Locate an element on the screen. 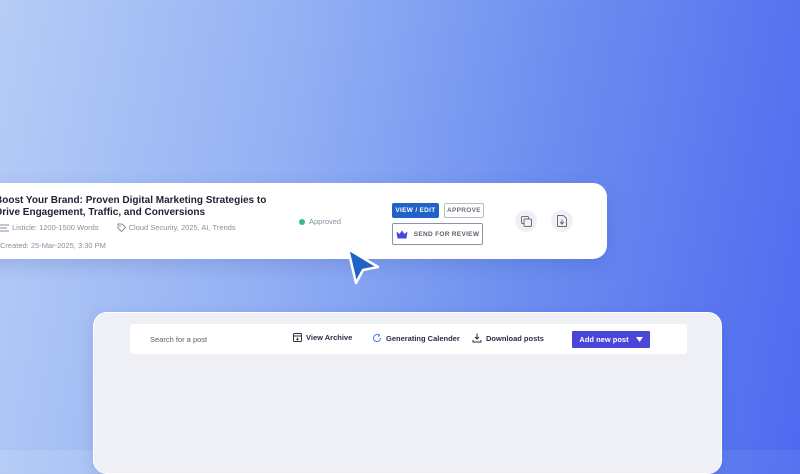 The image size is (800, 474). archive-icon is located at coordinates (297, 337).